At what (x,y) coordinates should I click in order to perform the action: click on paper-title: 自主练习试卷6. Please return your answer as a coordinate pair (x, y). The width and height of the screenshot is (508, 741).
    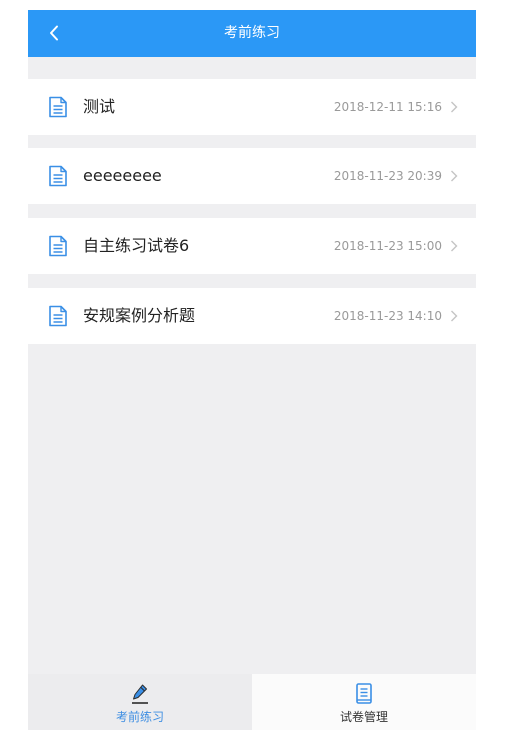
    Looking at the image, I should click on (136, 245).